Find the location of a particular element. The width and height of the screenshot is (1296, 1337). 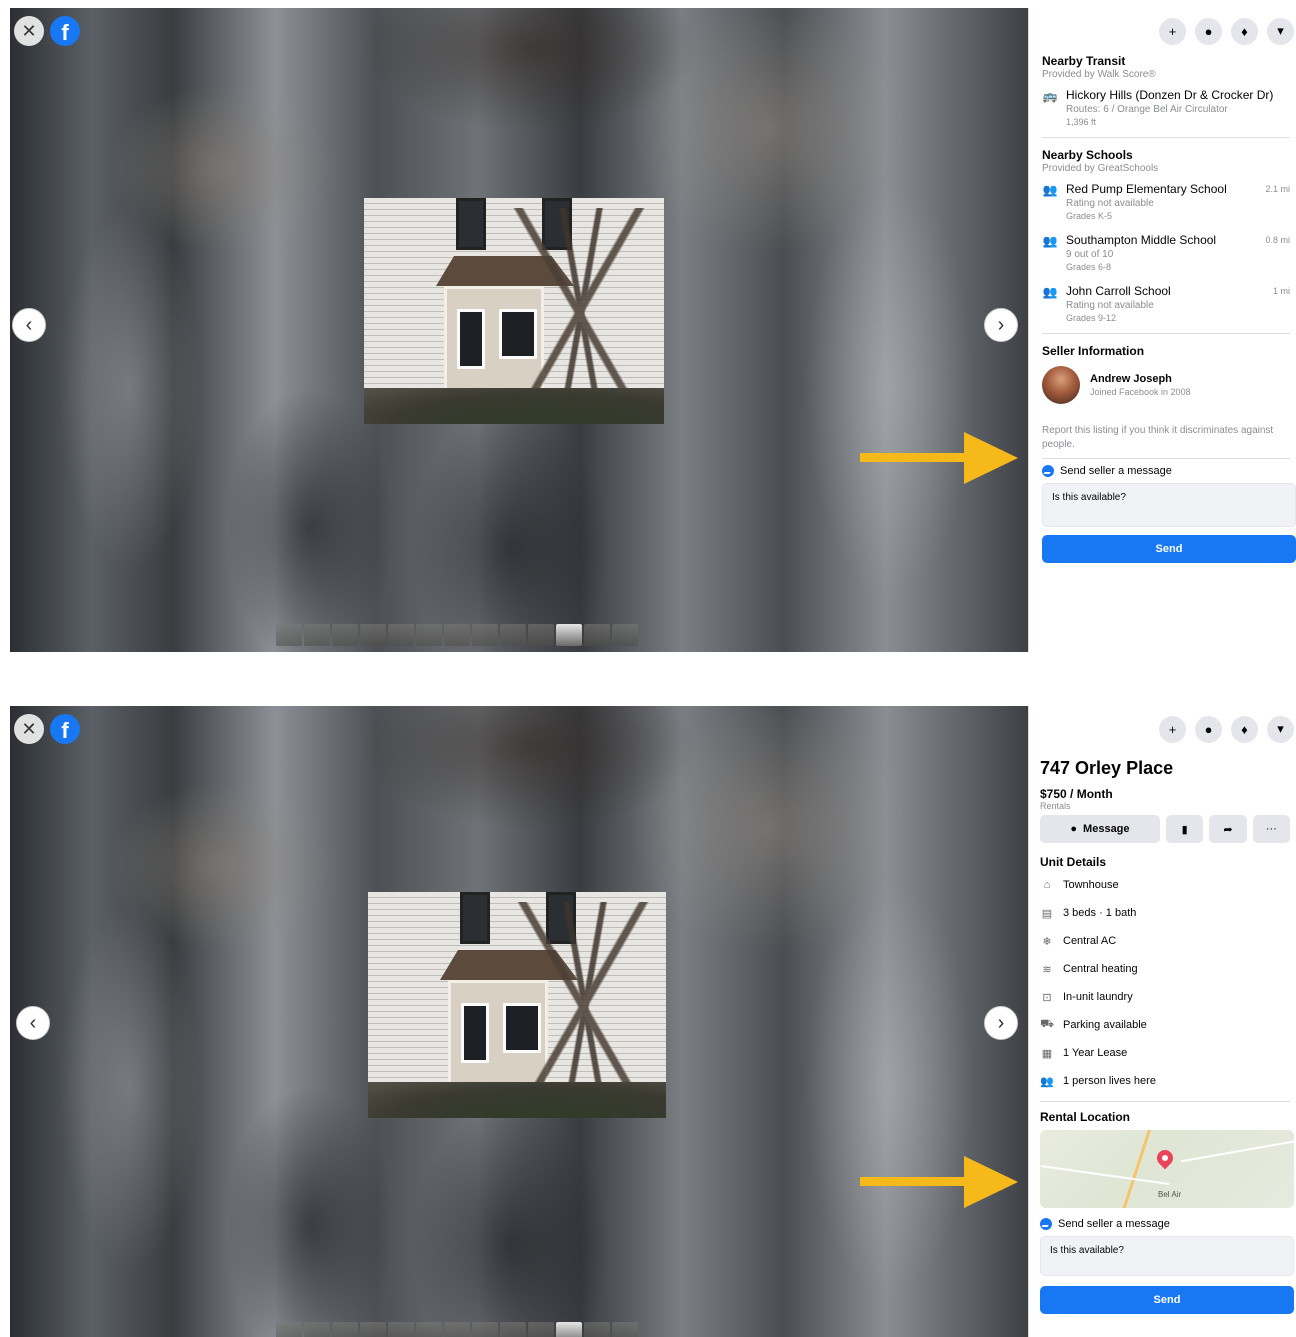

people-icon: 👥 is located at coordinates (1047, 1081).